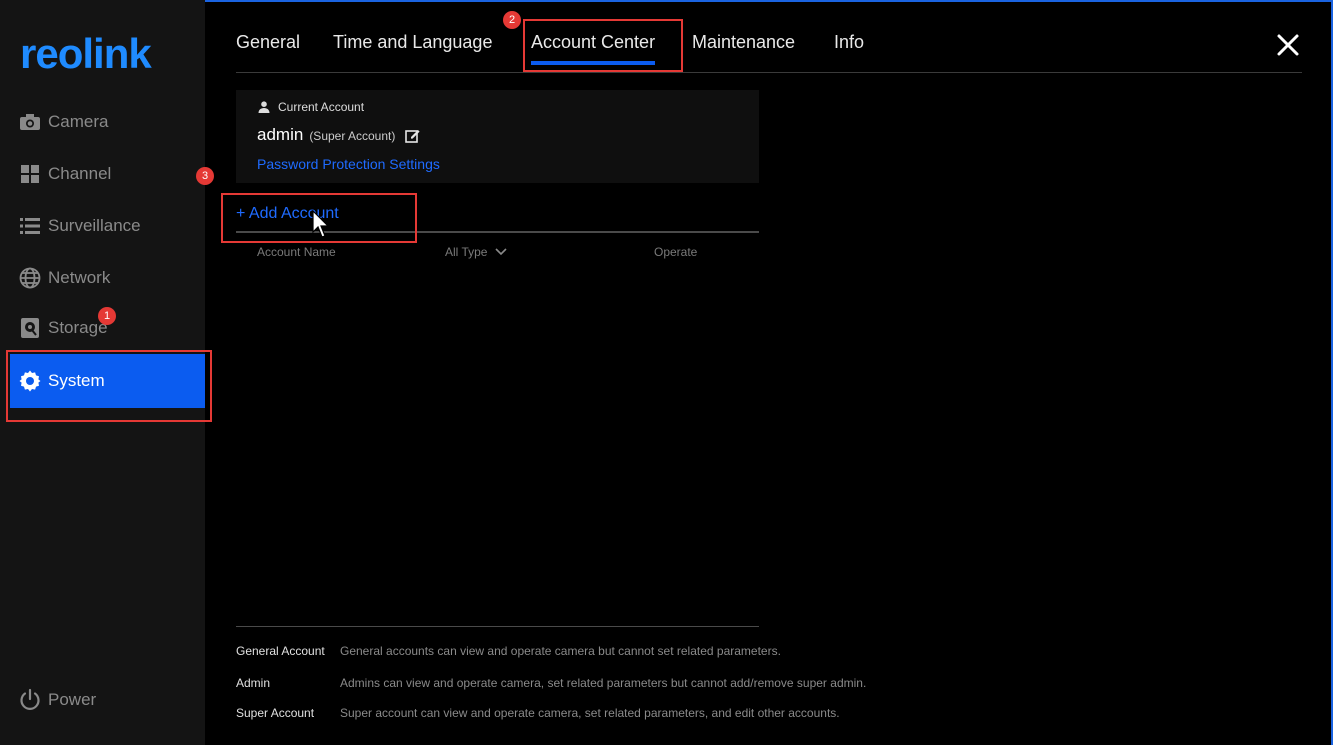  Describe the element at coordinates (30, 700) in the screenshot. I see `power-icon` at that location.